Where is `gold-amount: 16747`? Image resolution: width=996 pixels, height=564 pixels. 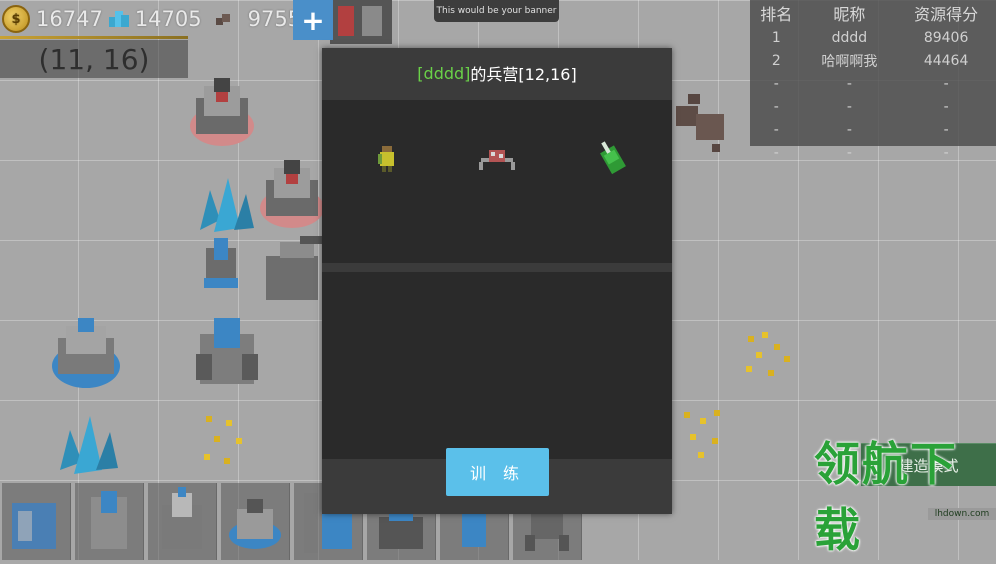 gold-amount: 16747 is located at coordinates (69, 19).